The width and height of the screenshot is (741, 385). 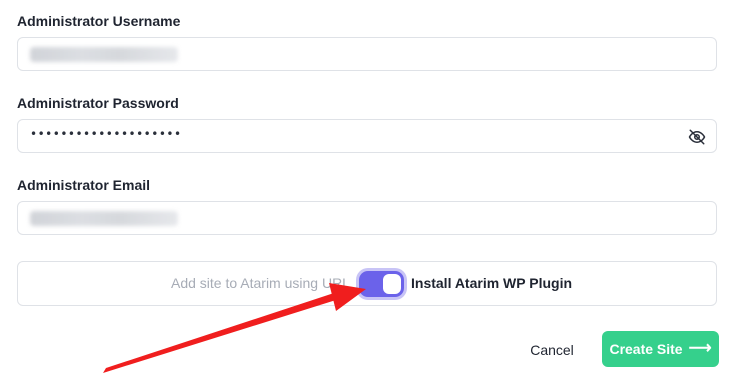 I want to click on arrow-right-icon: ⟶, so click(x=700, y=348).